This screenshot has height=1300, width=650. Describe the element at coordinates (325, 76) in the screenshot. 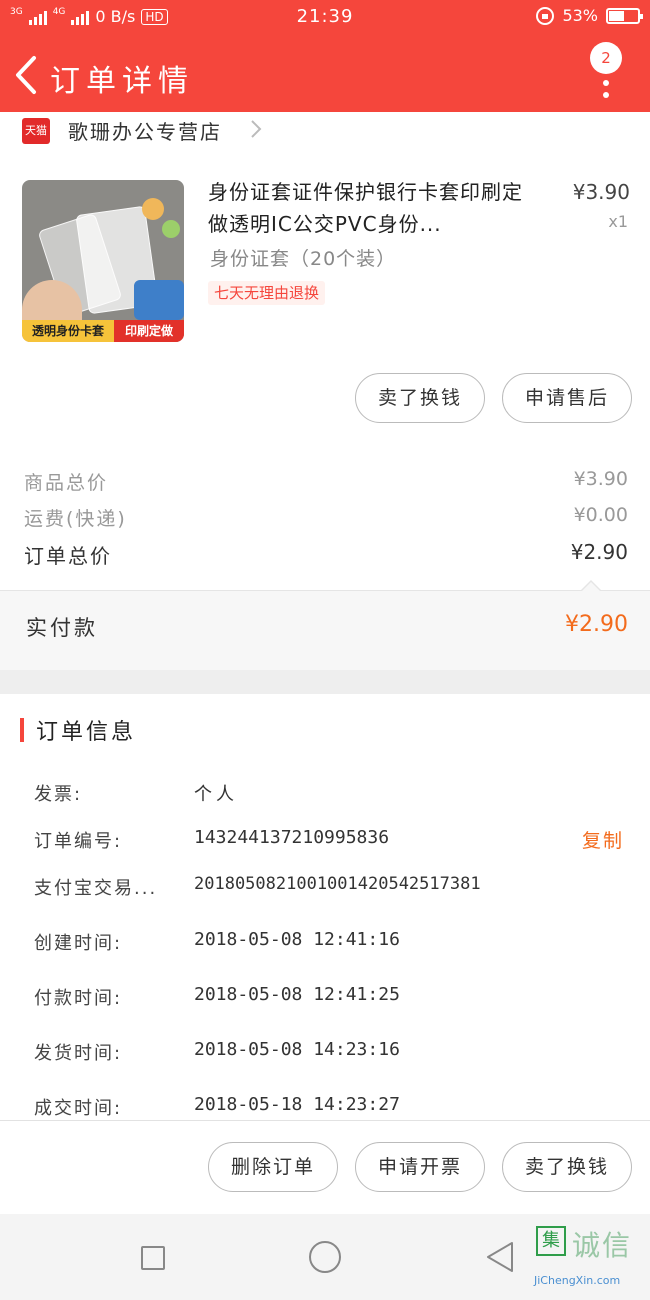

I see `header: 订单详情 2` at that location.